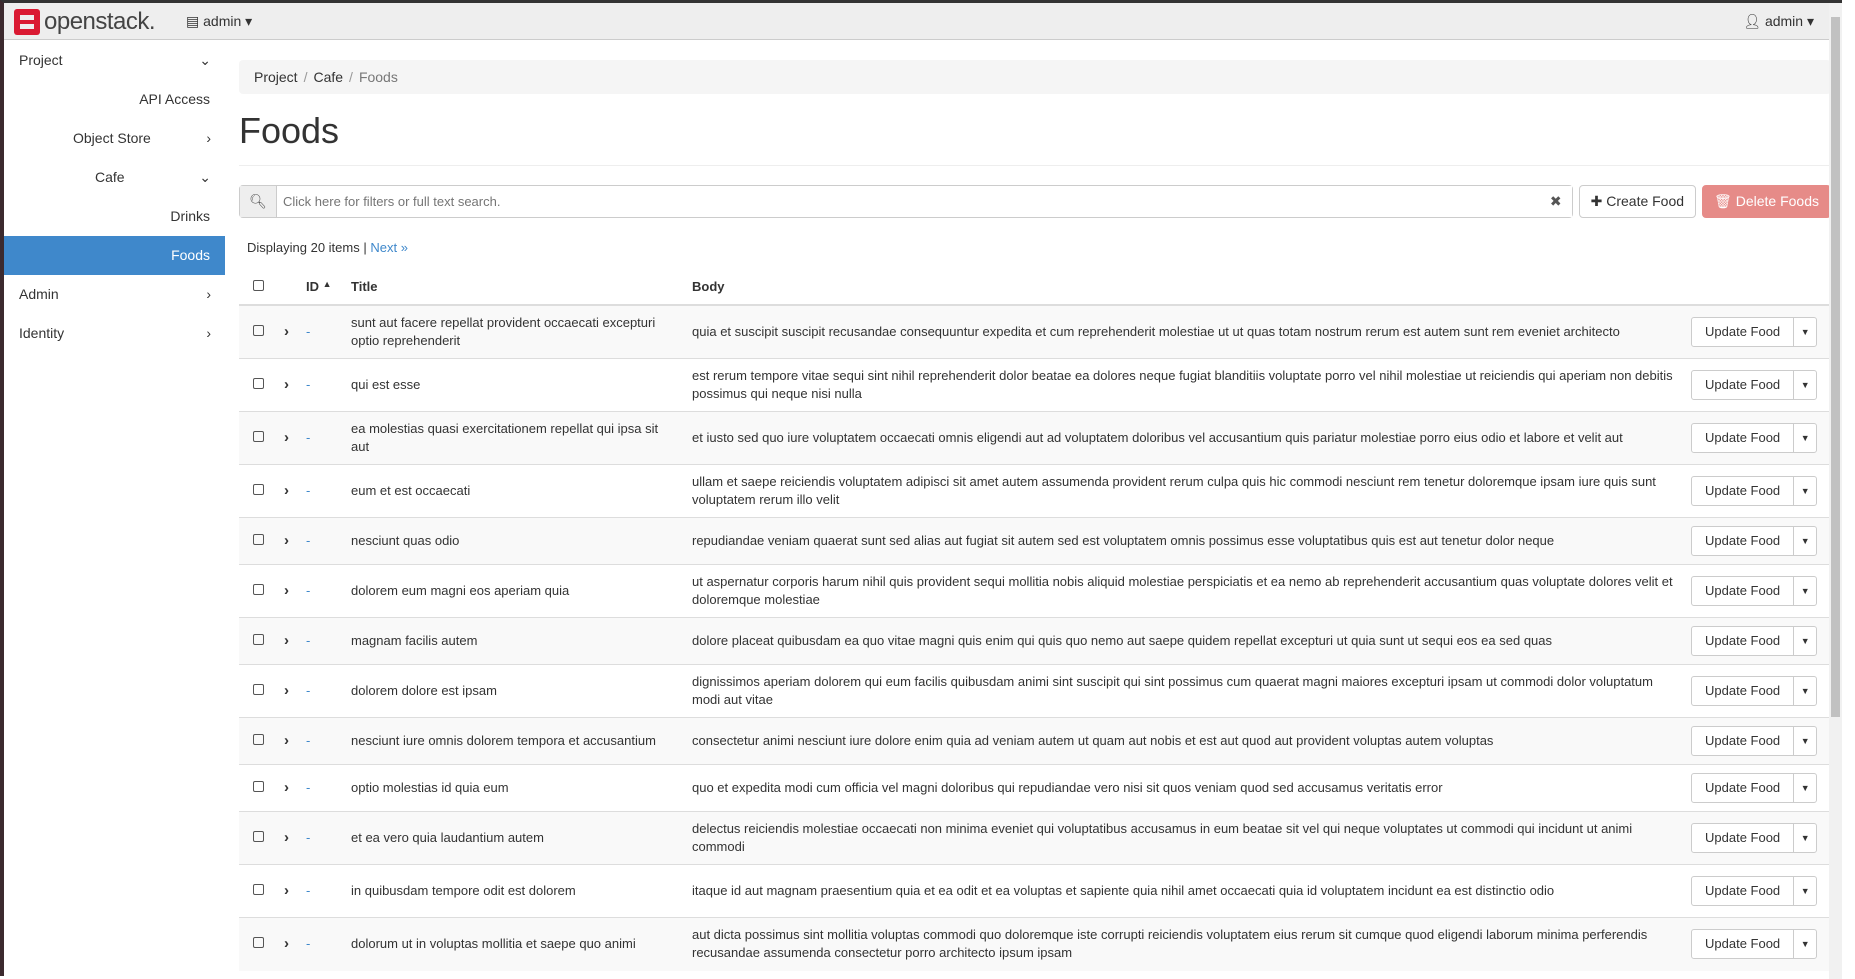 Image resolution: width=1855 pixels, height=979 pixels. I want to click on trash-icon: 🗑︎, so click(1723, 201).